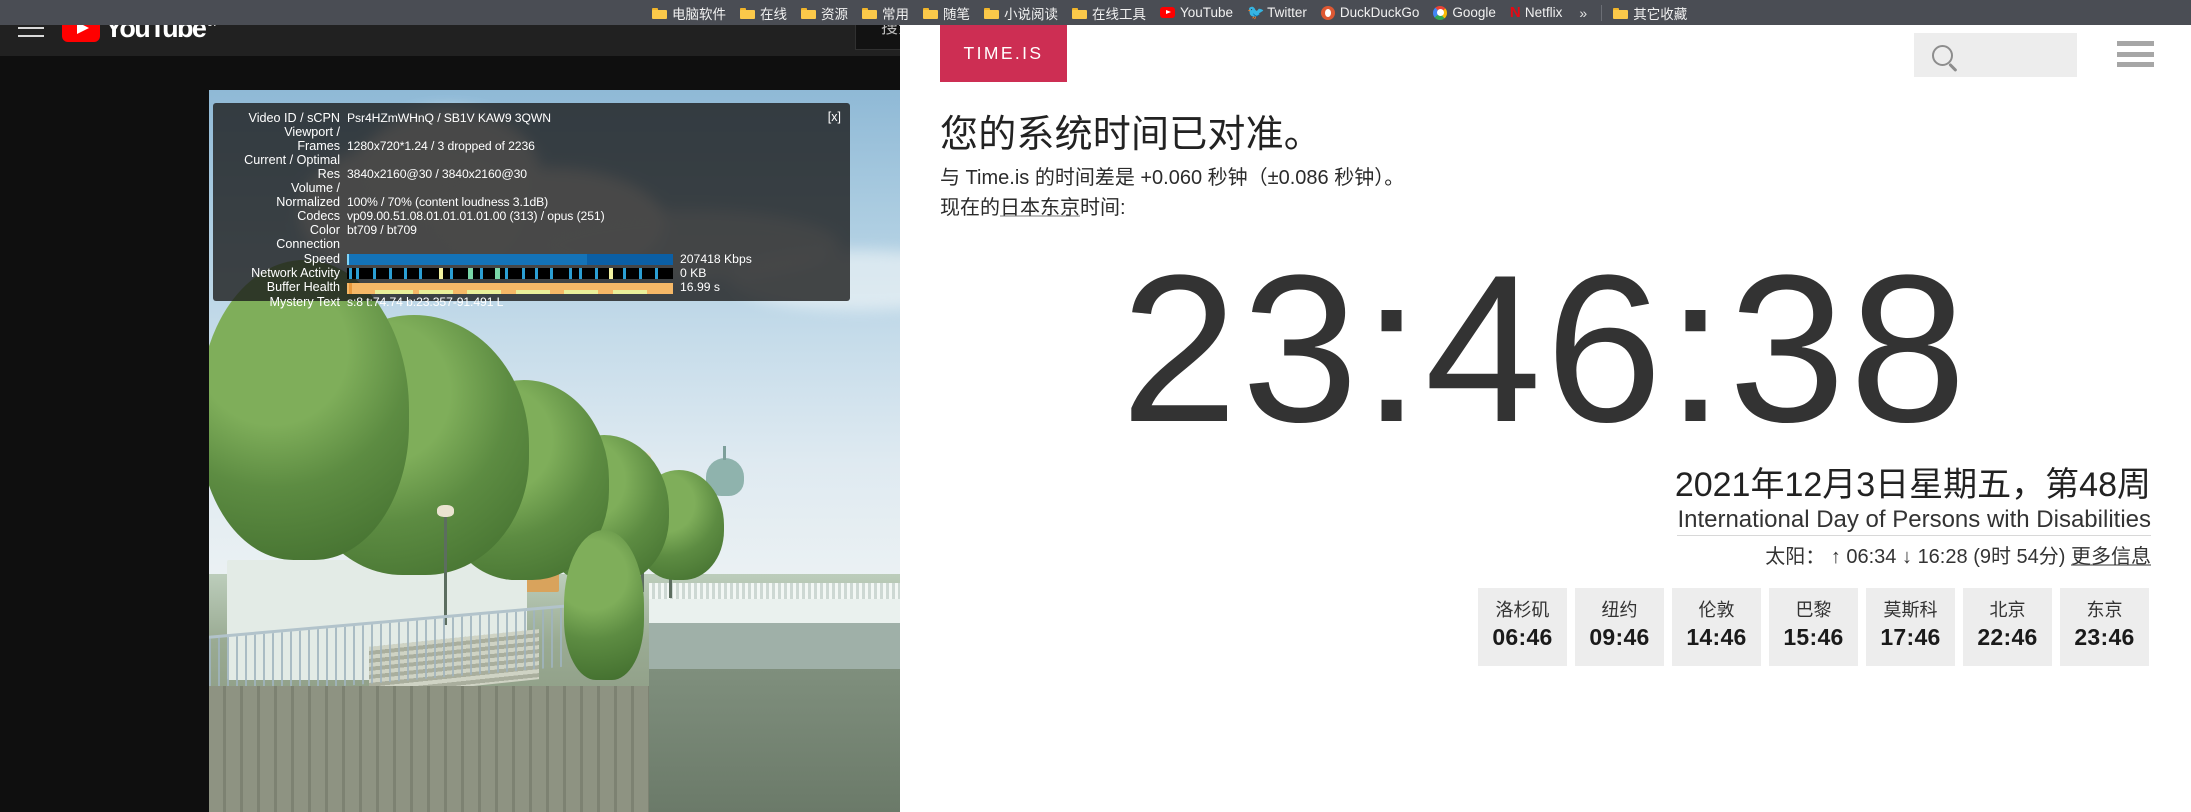 This screenshot has height=812, width=2191. I want to click on speed-graph, so click(510, 260).